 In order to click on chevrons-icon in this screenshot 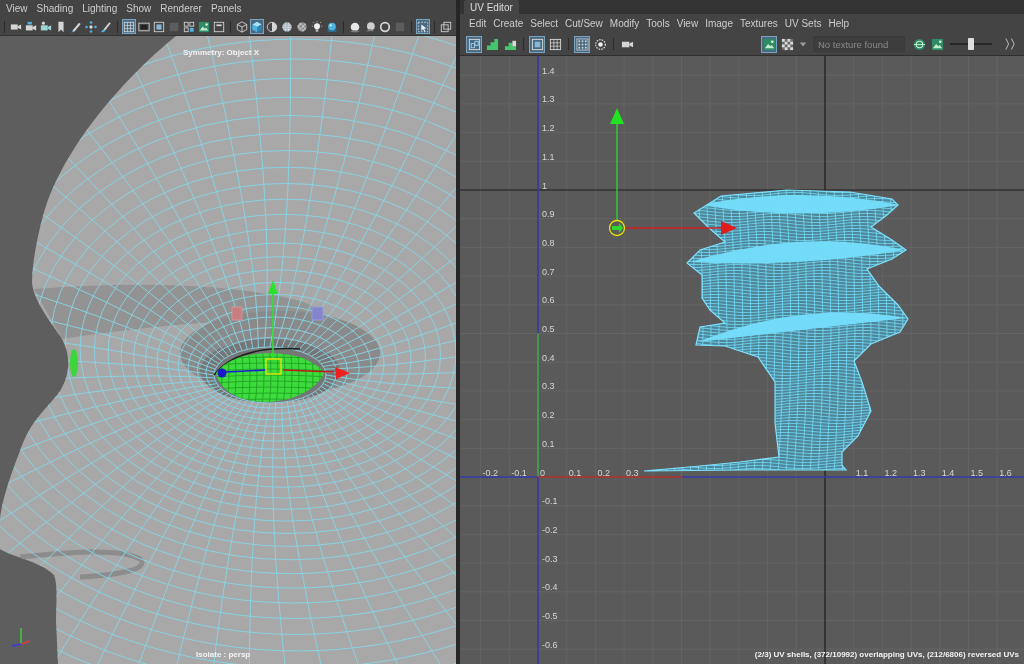, I will do `click(1010, 44)`.